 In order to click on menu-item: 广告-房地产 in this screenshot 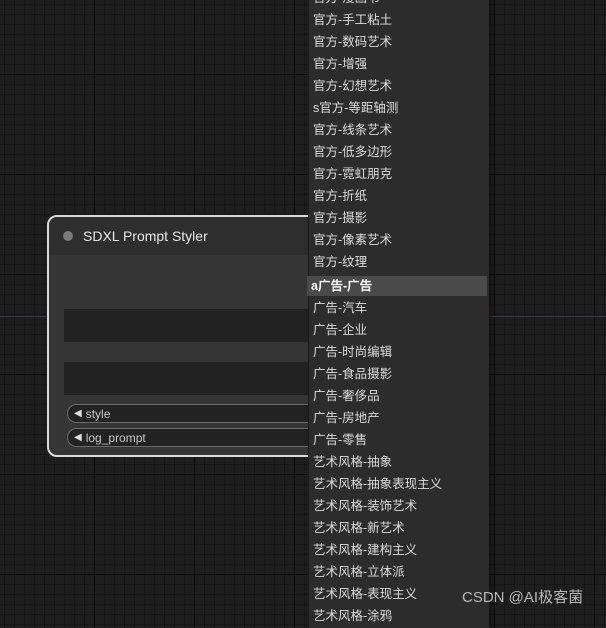, I will do `click(400, 418)`.